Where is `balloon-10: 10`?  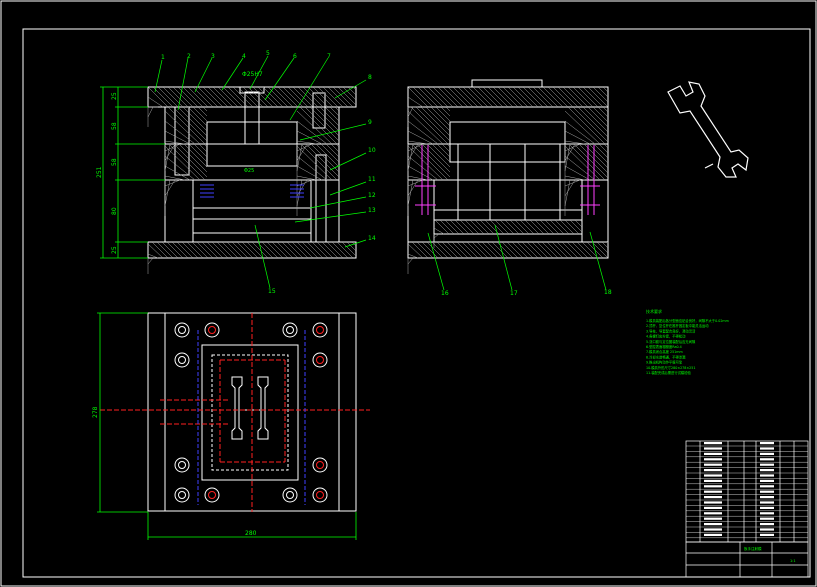
balloon-10: 10 is located at coordinates (372, 150).